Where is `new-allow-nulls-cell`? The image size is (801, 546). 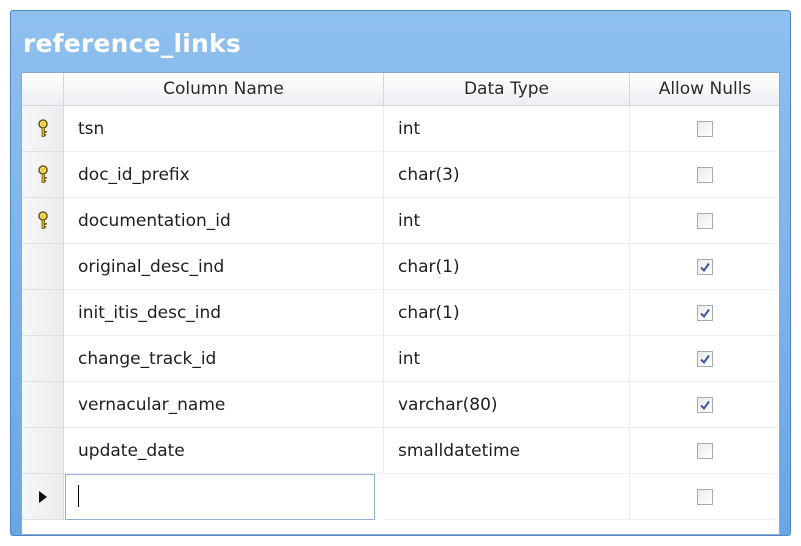 new-allow-nulls-cell is located at coordinates (704, 497).